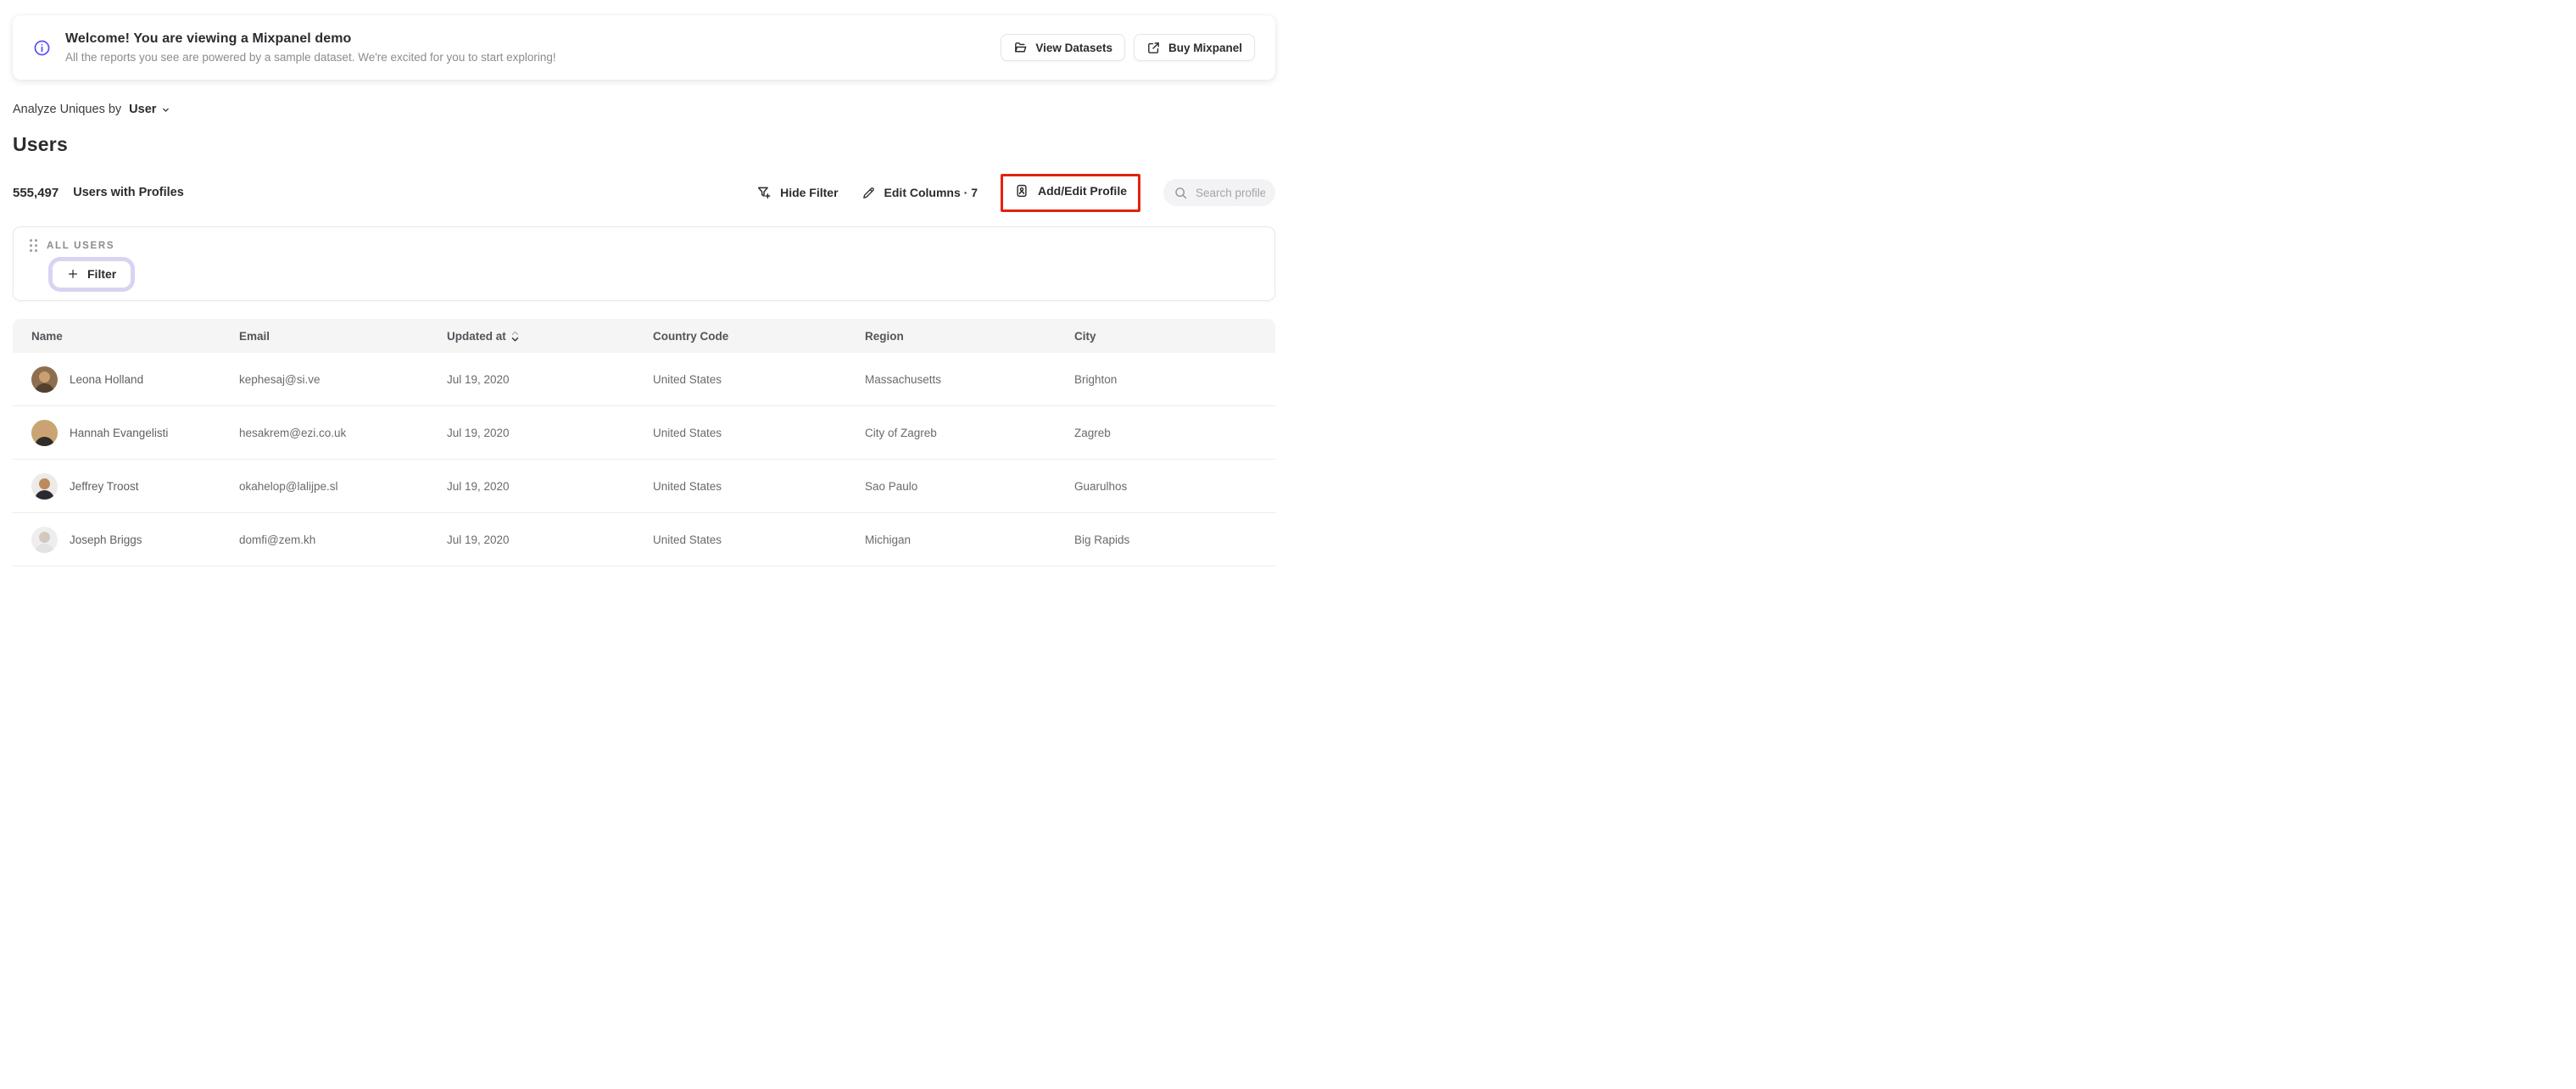  Describe the element at coordinates (550, 336) in the screenshot. I see `column-header-updated-at: Updated at` at that location.